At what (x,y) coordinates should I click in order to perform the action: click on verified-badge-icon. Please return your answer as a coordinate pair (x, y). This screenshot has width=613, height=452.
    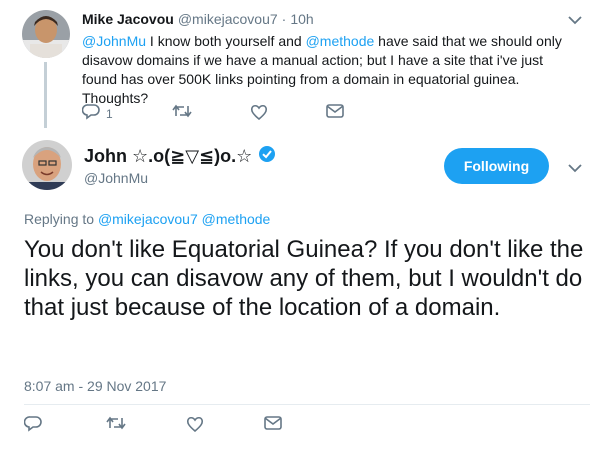
    Looking at the image, I should click on (267, 156).